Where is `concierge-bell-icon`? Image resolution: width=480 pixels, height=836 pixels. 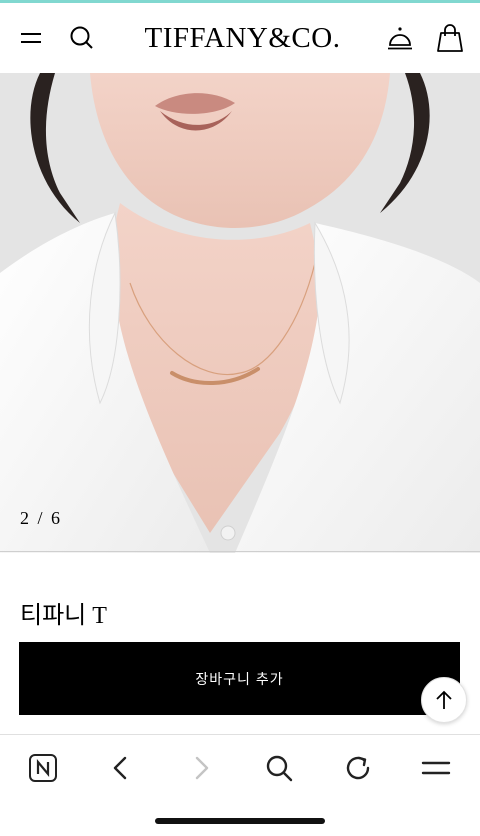
concierge-bell-icon is located at coordinates (400, 38).